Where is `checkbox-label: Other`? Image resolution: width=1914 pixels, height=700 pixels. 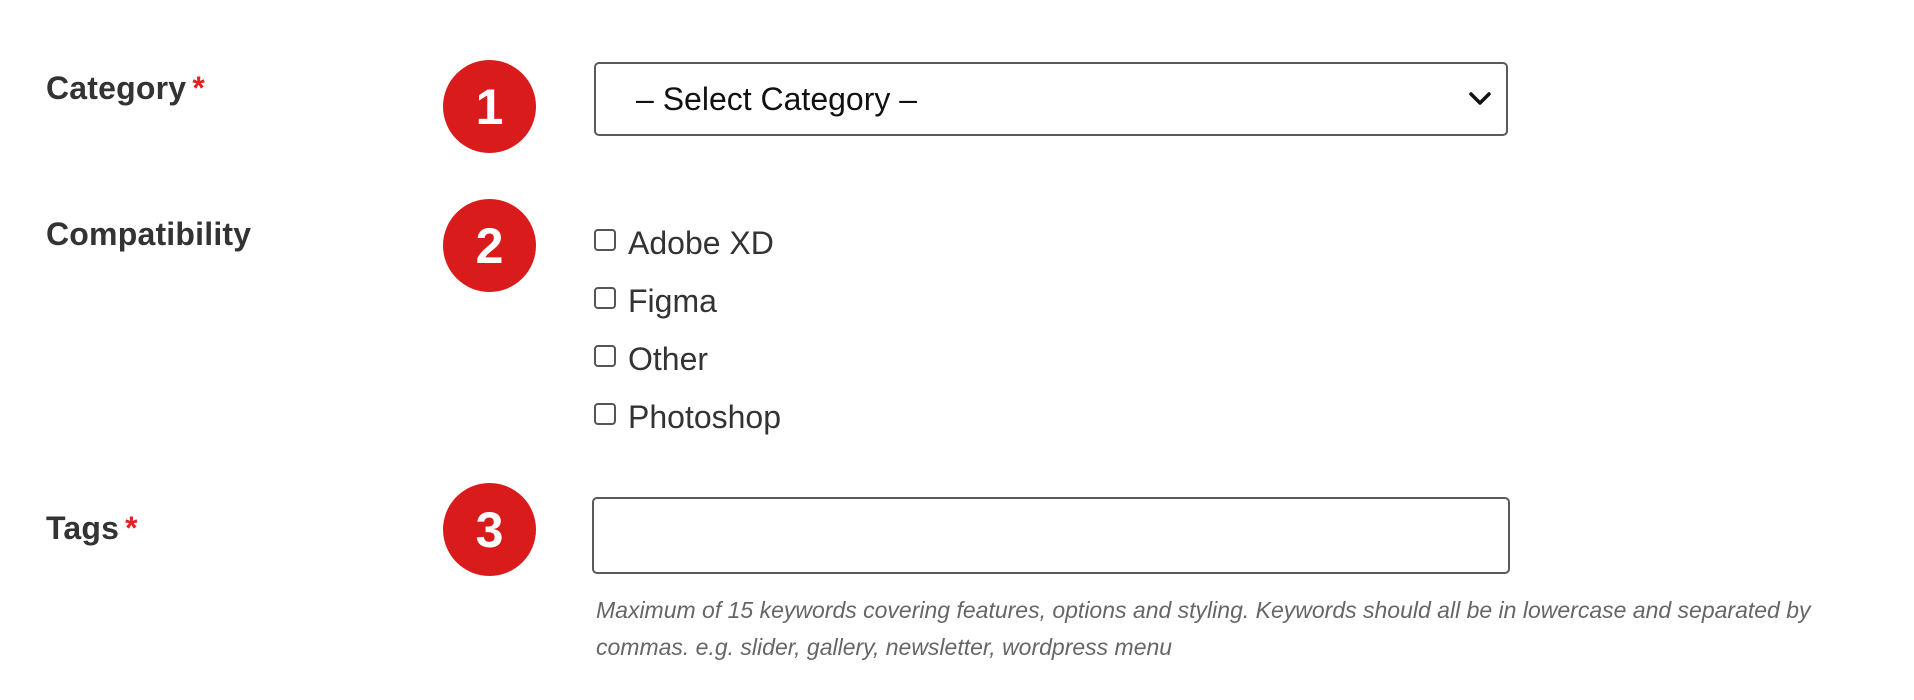 checkbox-label: Other is located at coordinates (668, 358).